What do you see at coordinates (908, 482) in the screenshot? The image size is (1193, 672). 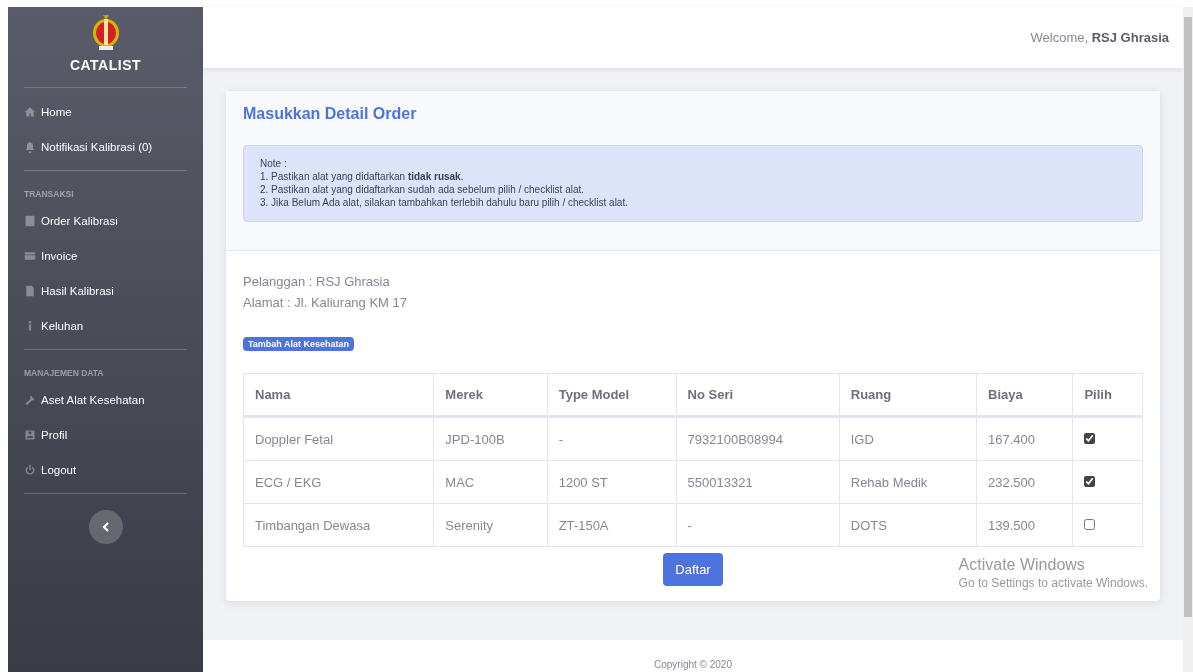 I see `table-cell: Rehab Medik` at bounding box center [908, 482].